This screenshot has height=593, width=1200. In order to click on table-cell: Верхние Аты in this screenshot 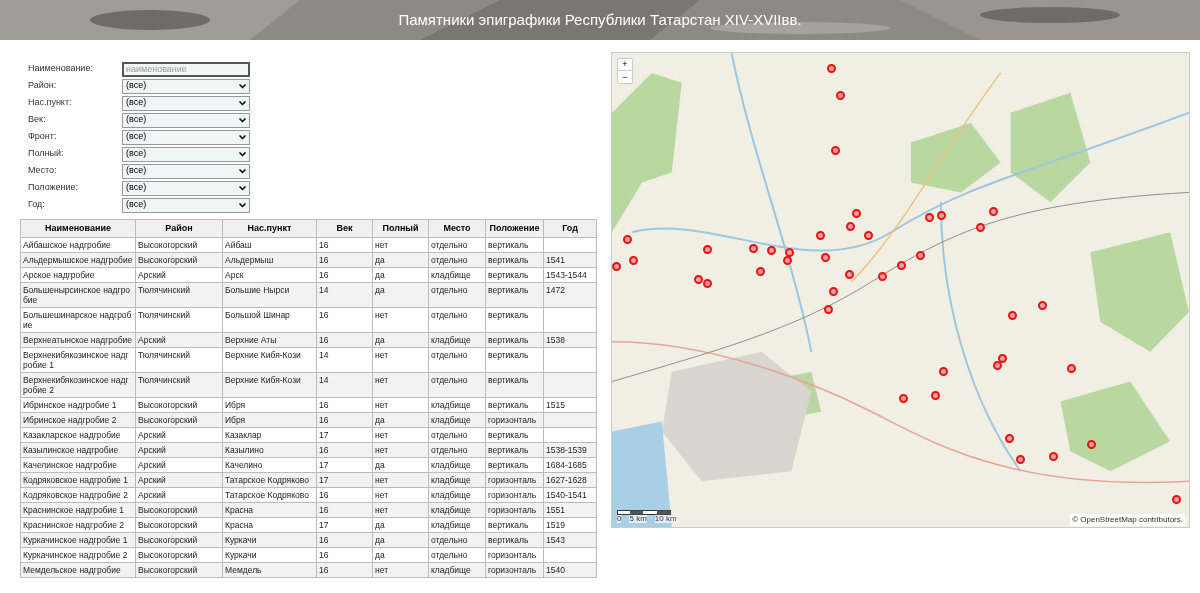, I will do `click(269, 340)`.